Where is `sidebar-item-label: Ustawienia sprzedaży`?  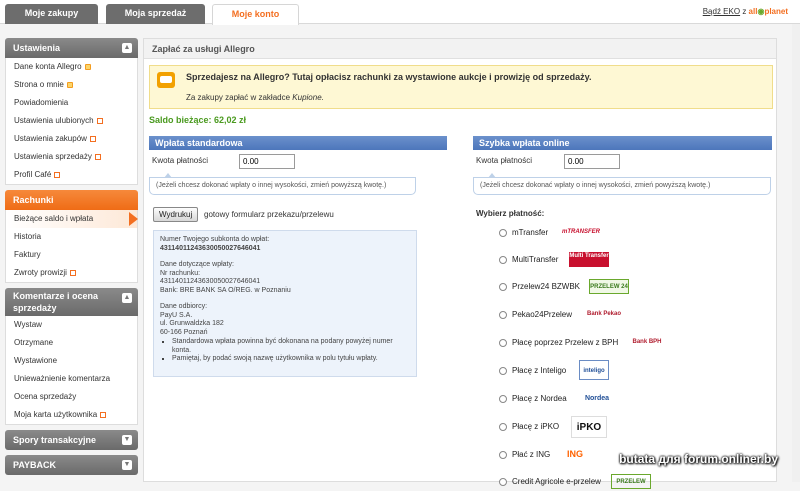
sidebar-item-label: Ustawienia sprzedaży is located at coordinates (53, 156).